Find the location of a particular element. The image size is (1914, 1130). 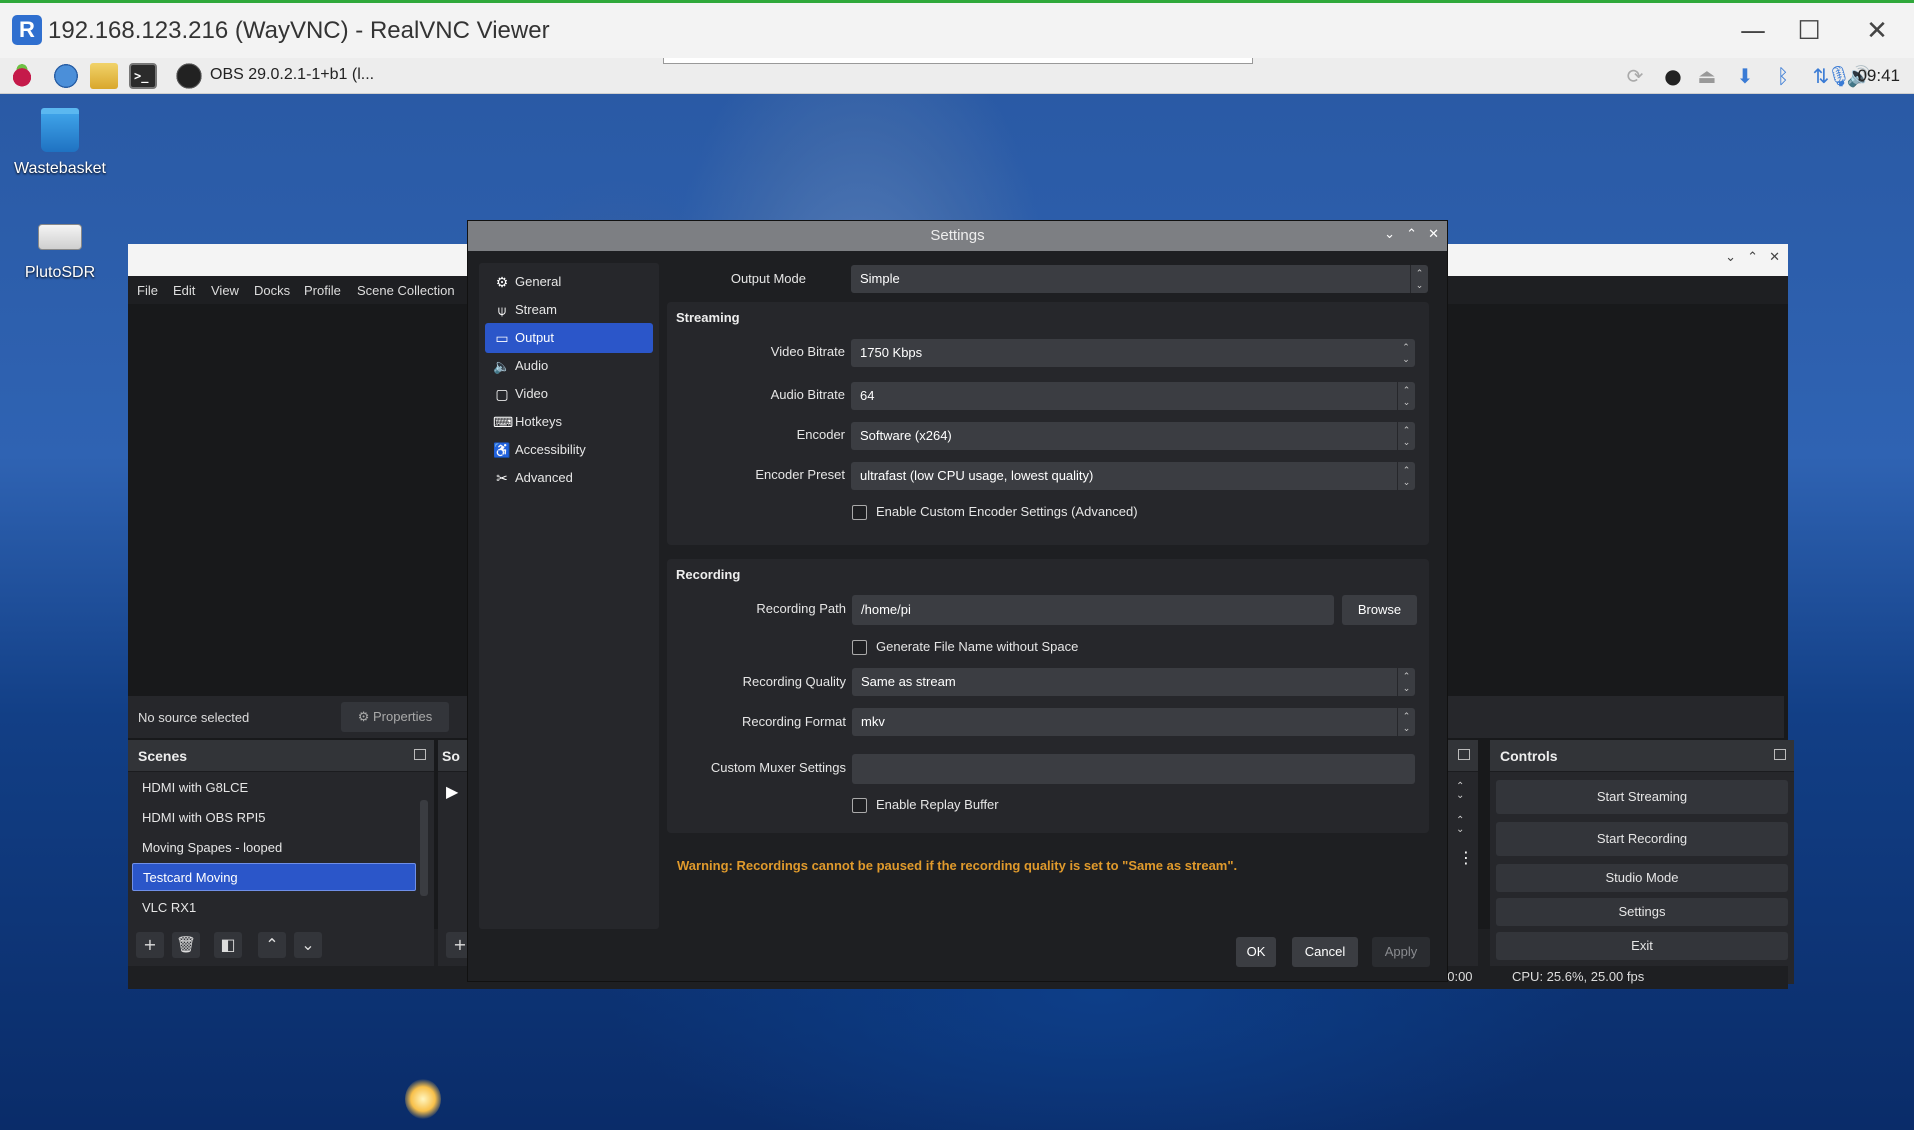

obs-maximize-icon: ⌃ is located at coordinates (1752, 257).